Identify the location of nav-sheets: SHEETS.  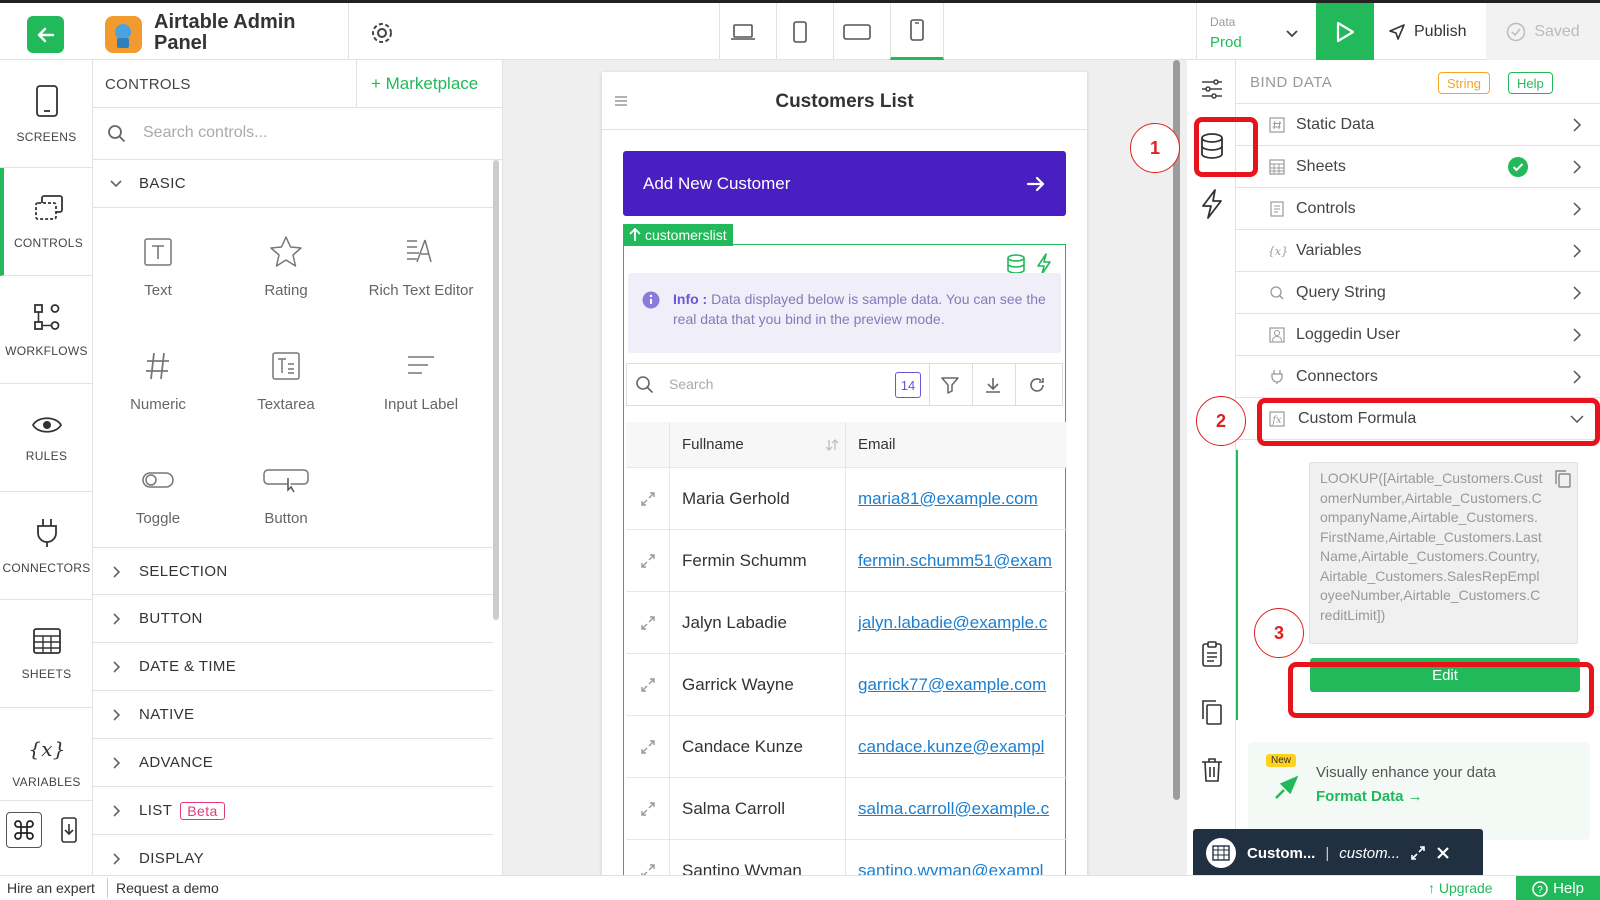
(46, 654).